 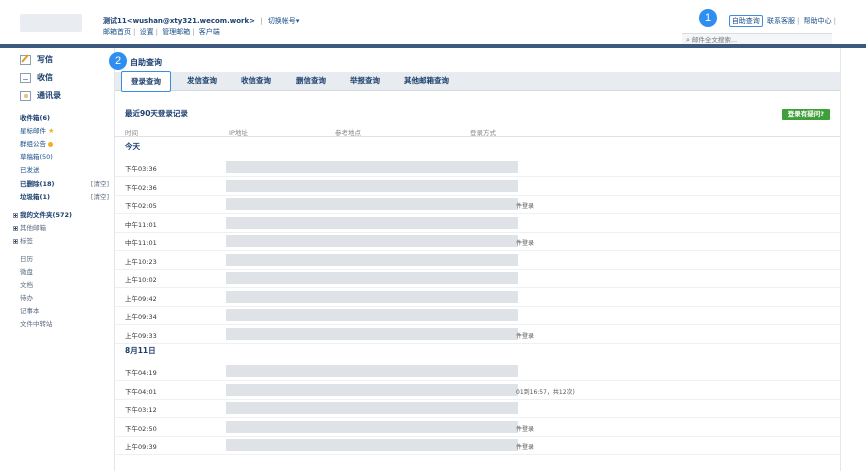 I want to click on tab-delete-query: 删信查询, so click(x=311, y=80).